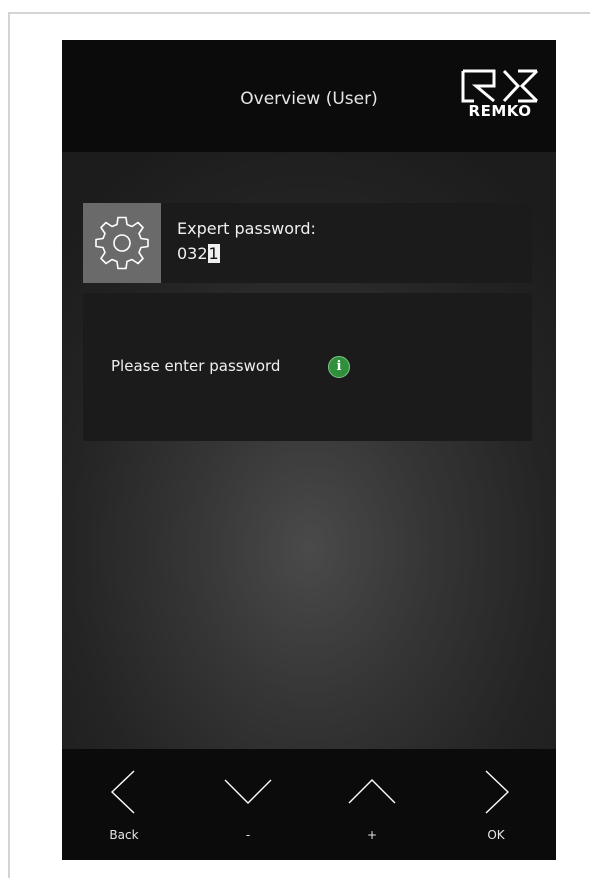 The image size is (598, 883). What do you see at coordinates (309, 99) in the screenshot?
I see `page-title: Overview (User)` at bounding box center [309, 99].